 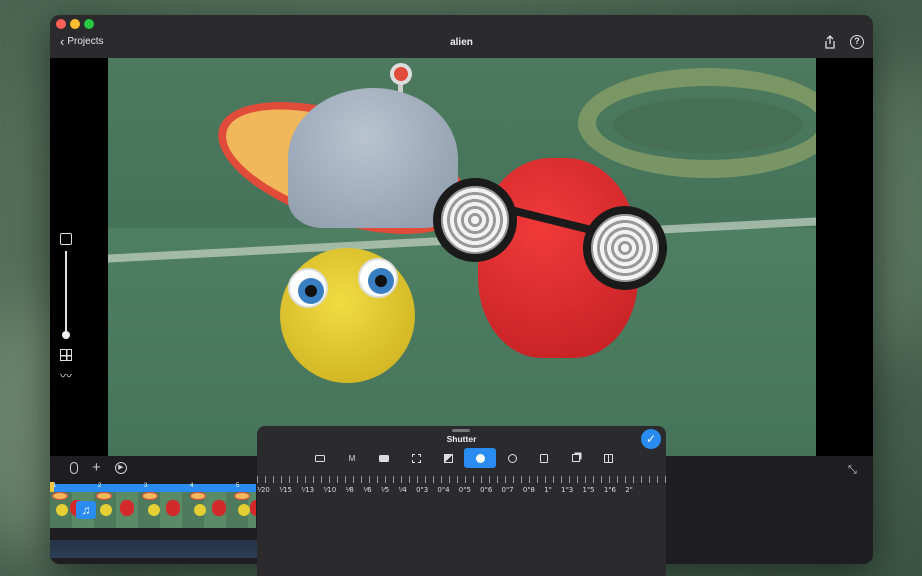 What do you see at coordinates (61, 24) in the screenshot?
I see `close-window-button` at bounding box center [61, 24].